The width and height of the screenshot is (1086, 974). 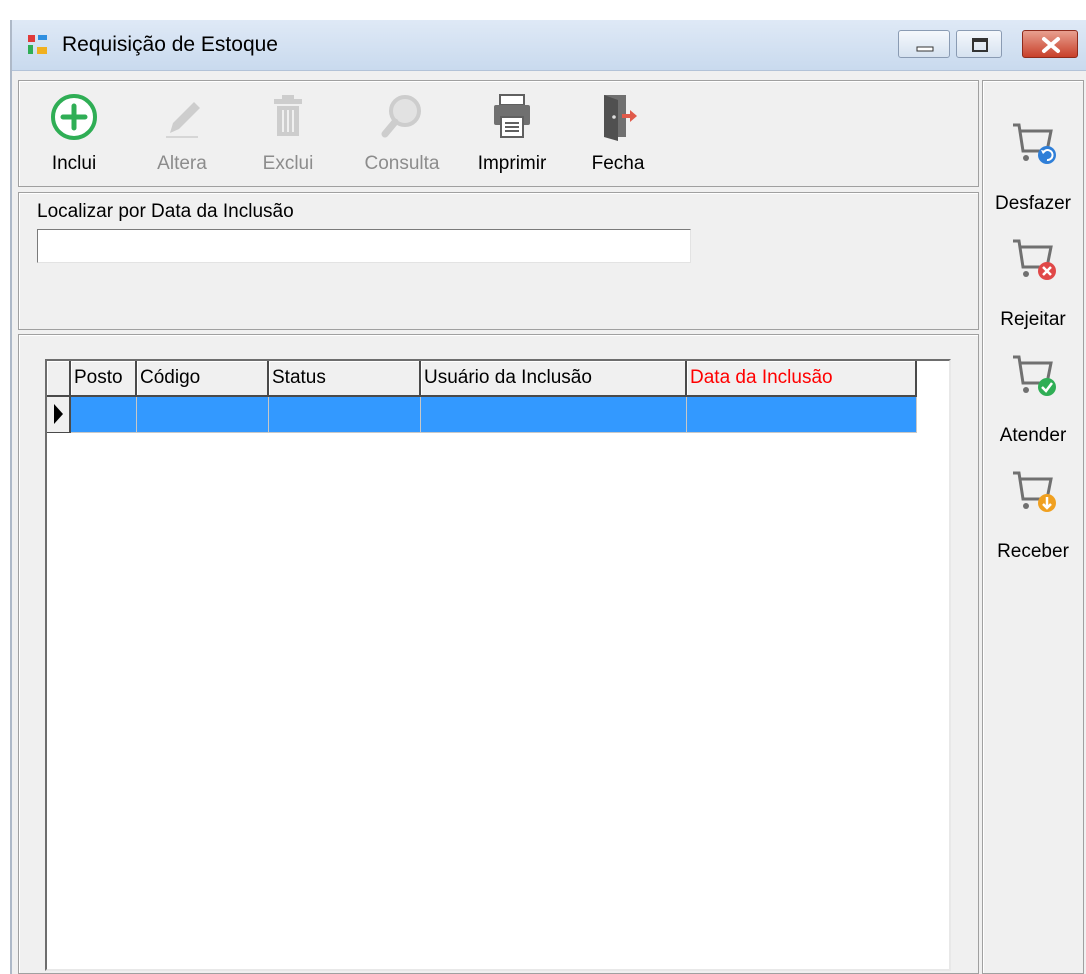 I want to click on delete-button: Exclui, so click(x=288, y=136).